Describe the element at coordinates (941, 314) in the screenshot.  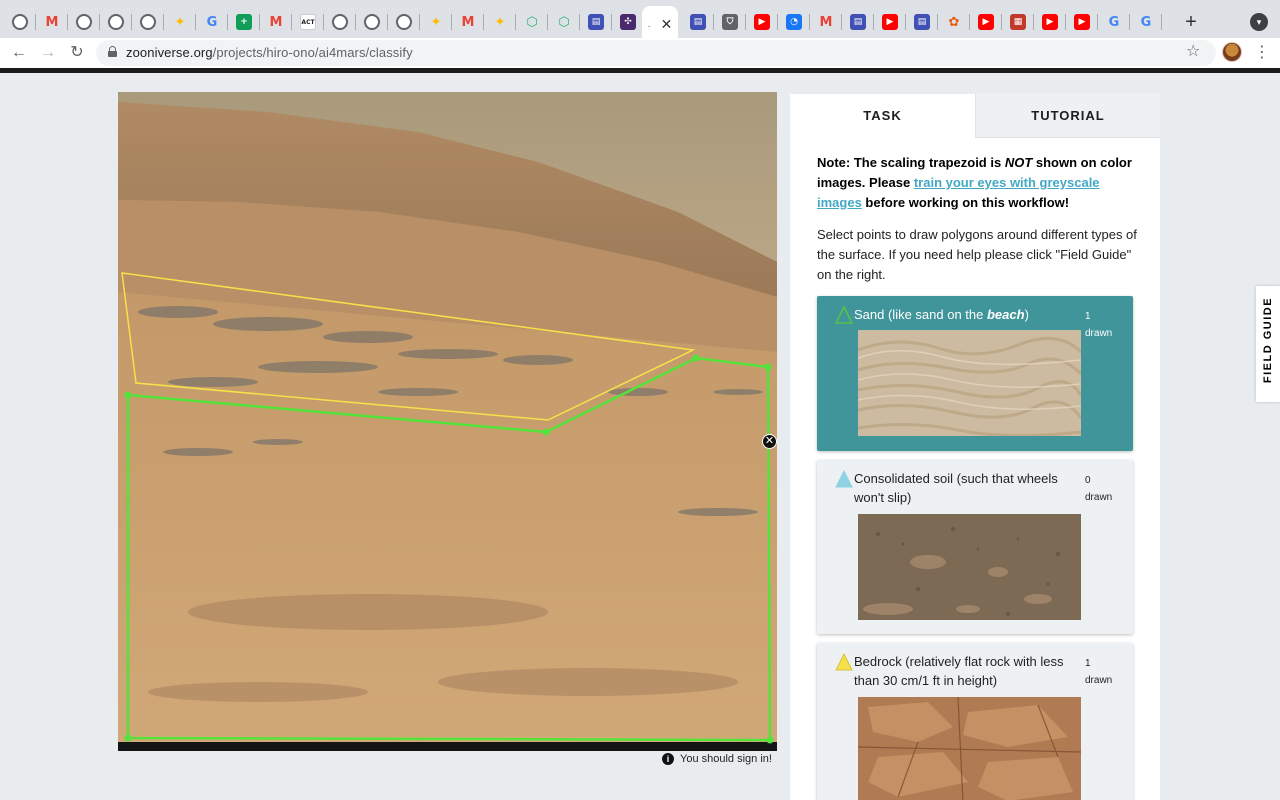
I see `tool-label: Sand (like sand on the beach)` at that location.